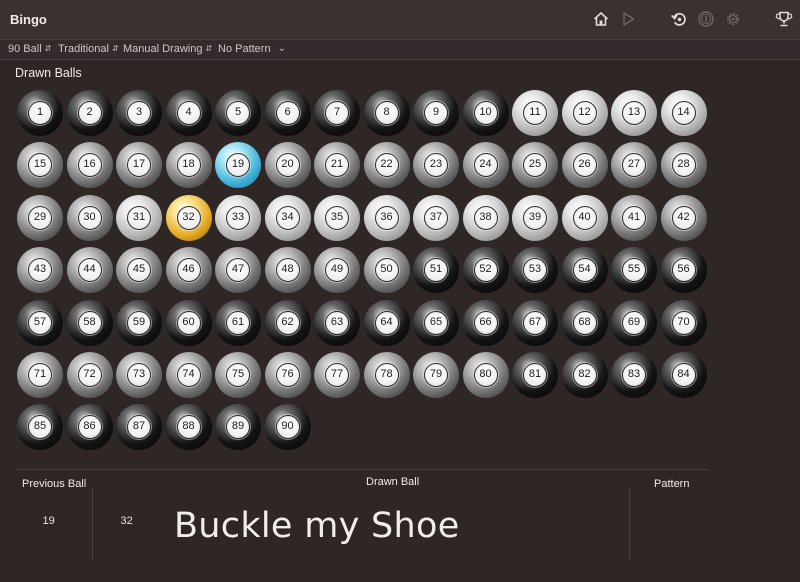 This screenshot has height=582, width=800. What do you see at coordinates (485, 375) in the screenshot?
I see `bingo-ball-80: 80` at bounding box center [485, 375].